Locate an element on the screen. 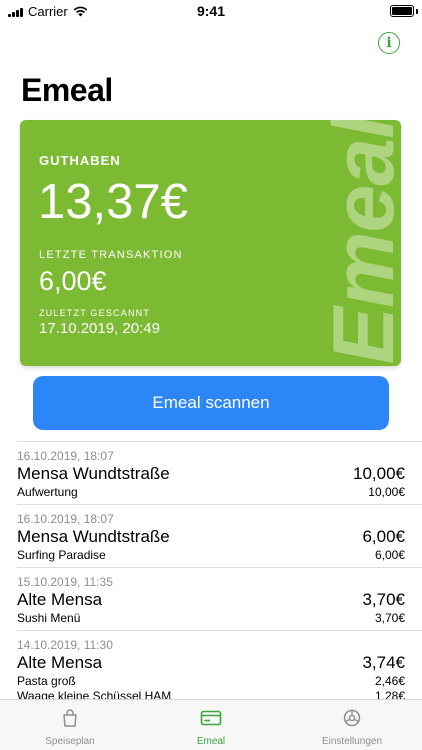 The width and height of the screenshot is (422, 750). balance-label: GUTHABEN is located at coordinates (80, 160).